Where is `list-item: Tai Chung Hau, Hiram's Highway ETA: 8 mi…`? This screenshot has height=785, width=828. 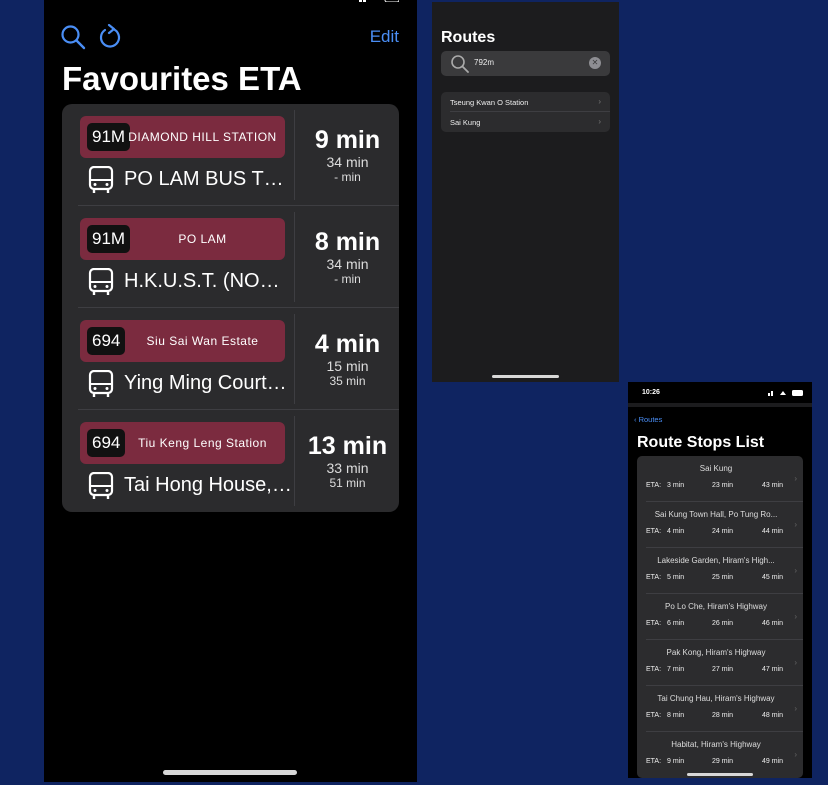
list-item: Tai Chung Hau, Hiram's Highway ETA: 8 mi… is located at coordinates (720, 709).